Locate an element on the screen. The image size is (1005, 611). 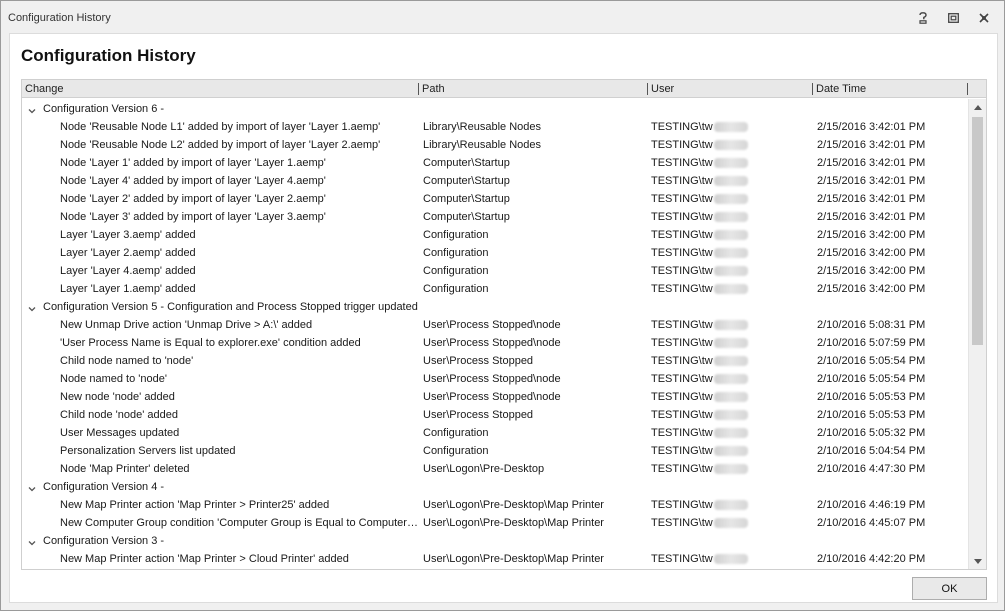
restore-icon is located at coordinates (953, 18).